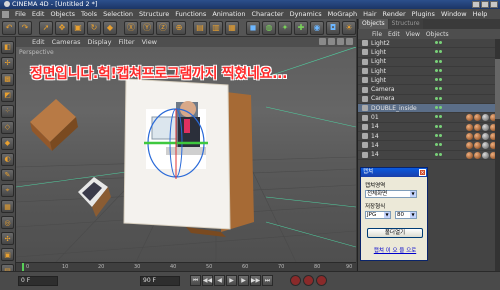  What do you see at coordinates (89, 14) in the screenshot?
I see `menu-tools: Tools` at bounding box center [89, 14].